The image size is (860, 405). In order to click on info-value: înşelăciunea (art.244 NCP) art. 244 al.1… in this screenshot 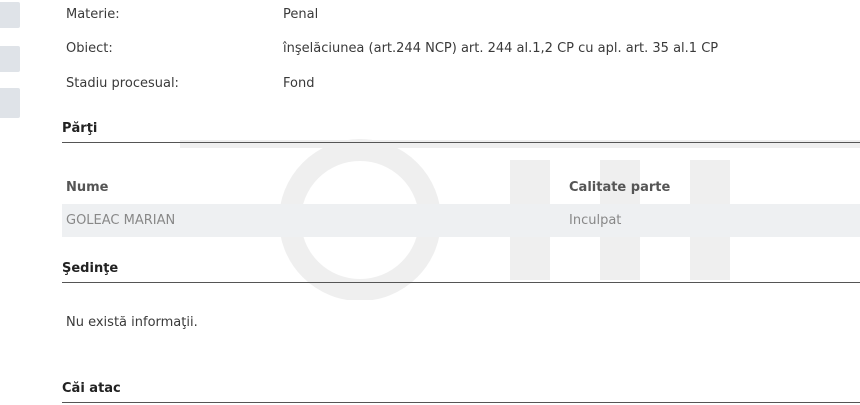, I will do `click(501, 48)`.